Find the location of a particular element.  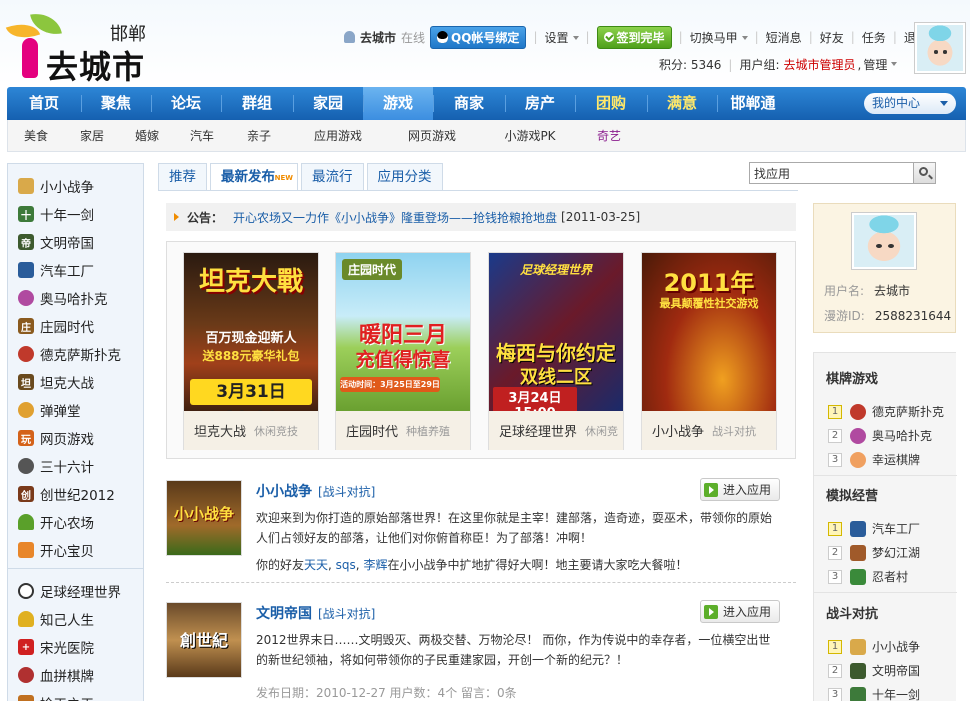

username-link: 去城市 is located at coordinates (378, 37).